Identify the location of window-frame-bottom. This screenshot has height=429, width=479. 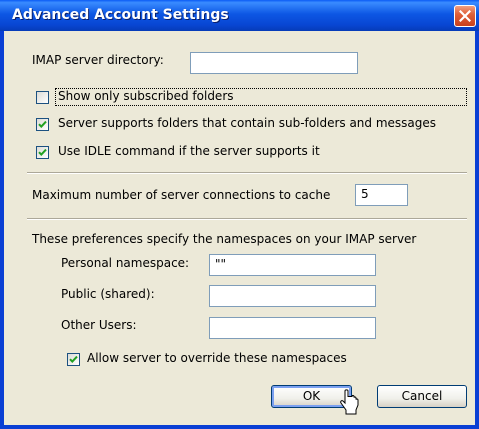
(239, 427).